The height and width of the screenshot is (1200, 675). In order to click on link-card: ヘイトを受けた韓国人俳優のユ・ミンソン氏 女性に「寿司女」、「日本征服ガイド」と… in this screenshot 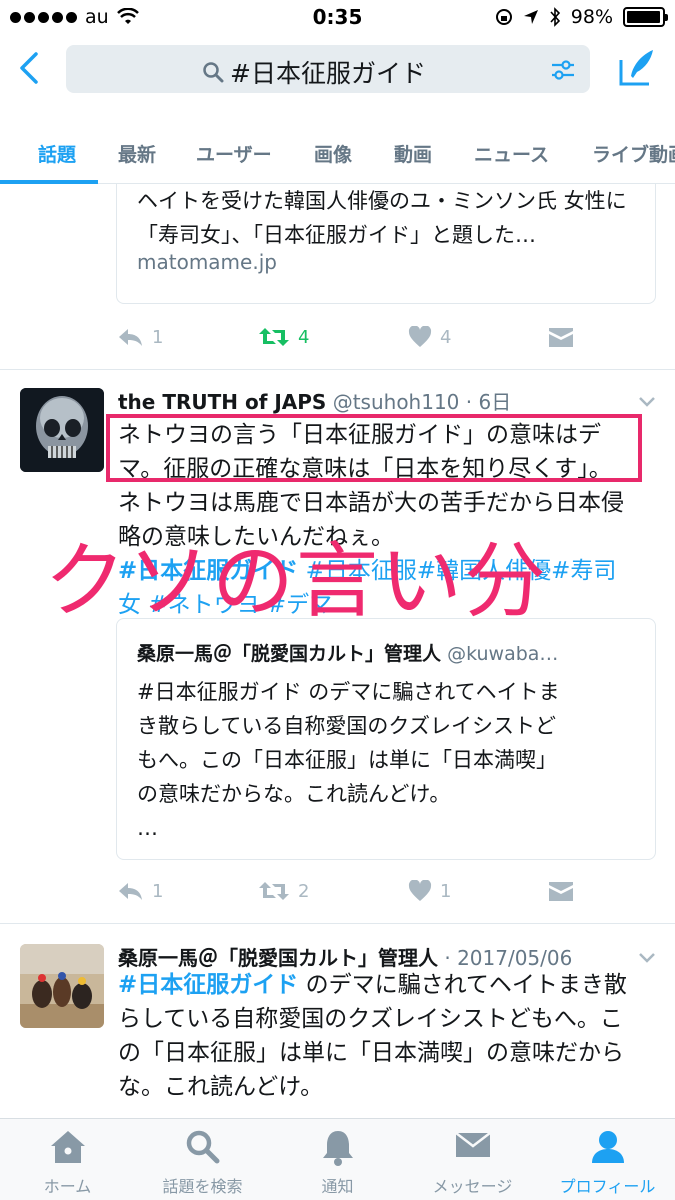, I will do `click(386, 244)`.